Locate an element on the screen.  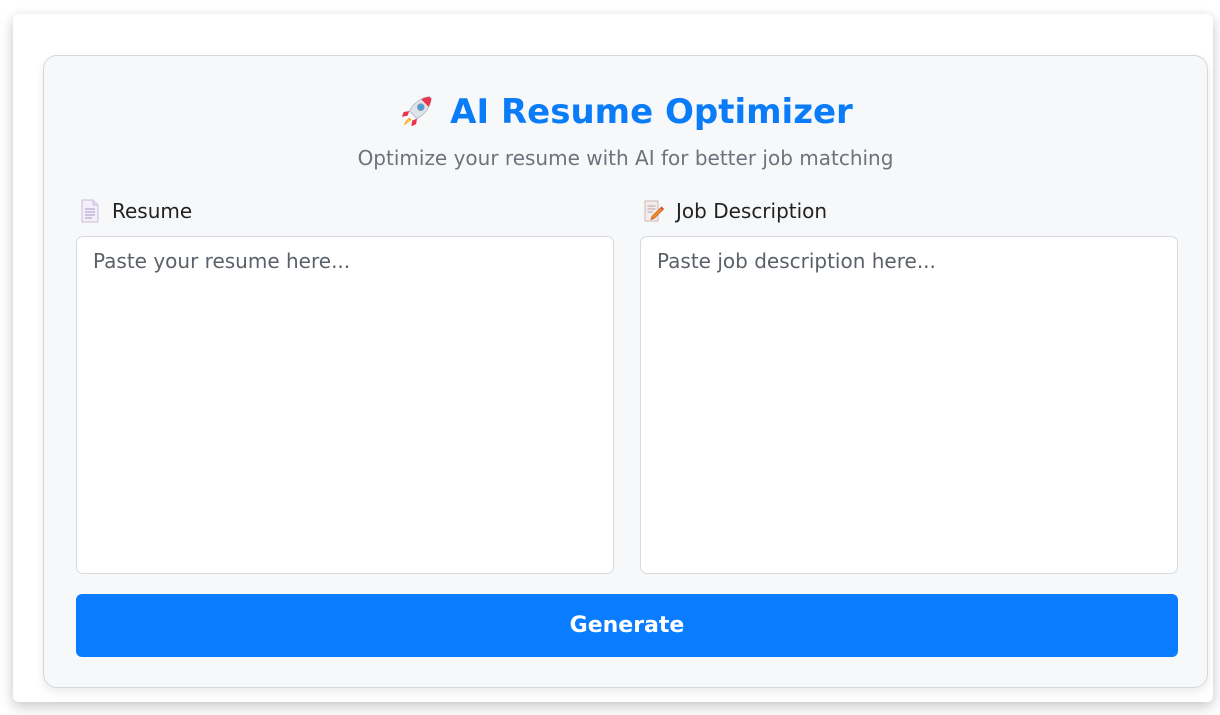
memo-pencil-icon is located at coordinates (654, 211).